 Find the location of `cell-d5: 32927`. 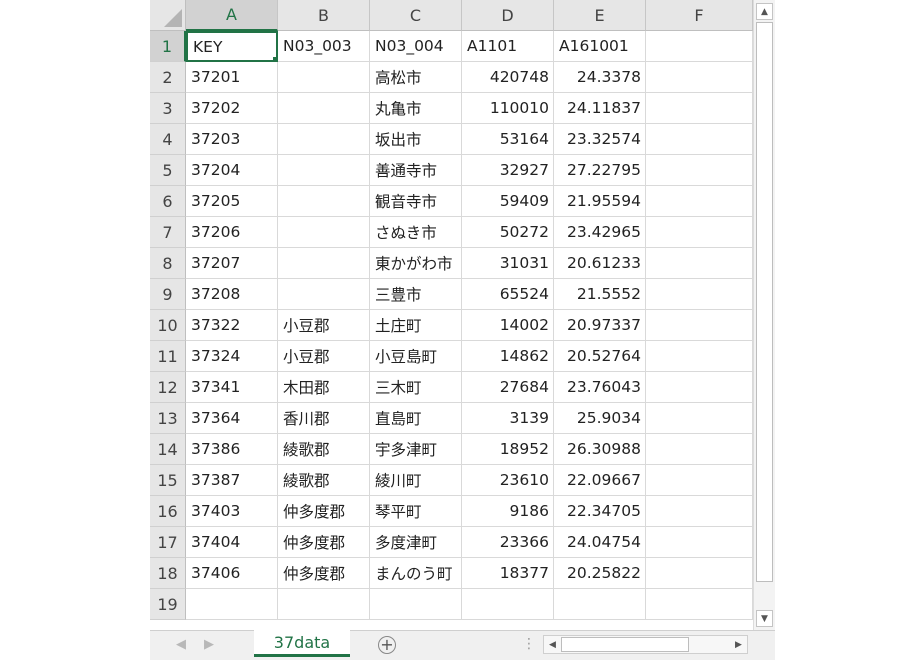

cell-d5: 32927 is located at coordinates (508, 170).